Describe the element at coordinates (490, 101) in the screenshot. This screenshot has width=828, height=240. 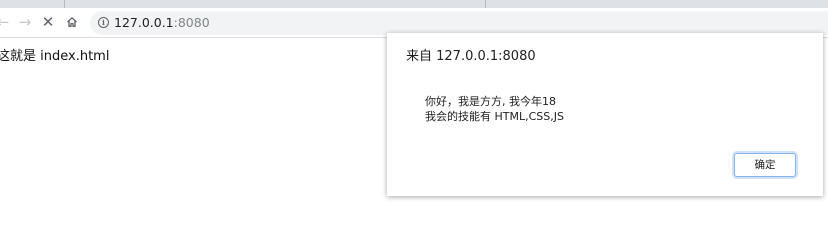
I see `alert-message-line: 你好，我是方方, 我今年18` at that location.